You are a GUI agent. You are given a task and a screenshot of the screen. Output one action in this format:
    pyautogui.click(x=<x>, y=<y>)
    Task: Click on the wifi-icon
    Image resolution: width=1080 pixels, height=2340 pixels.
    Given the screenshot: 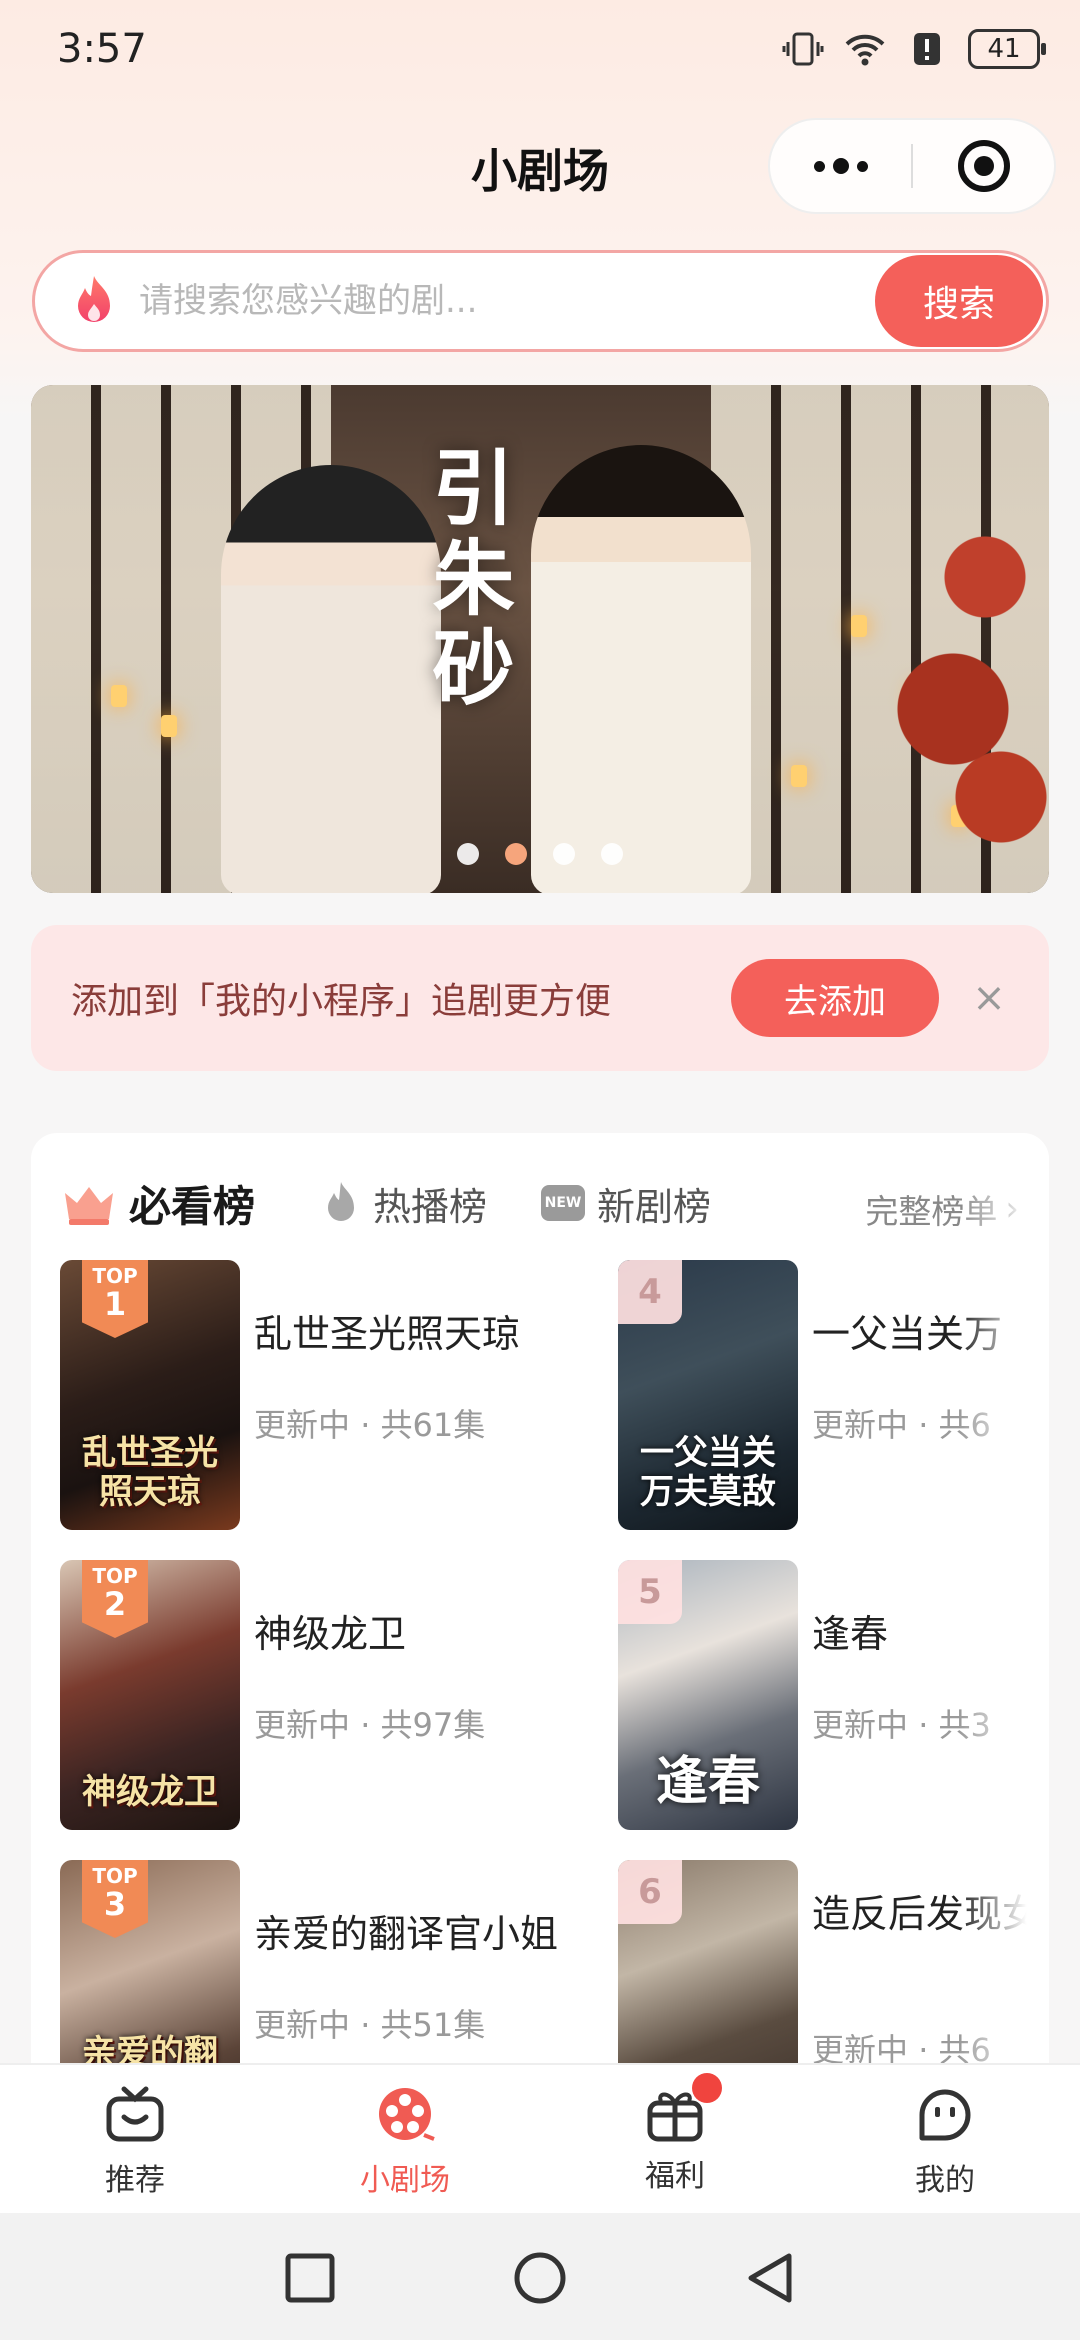 What is the action you would take?
    pyautogui.click(x=865, y=50)
    